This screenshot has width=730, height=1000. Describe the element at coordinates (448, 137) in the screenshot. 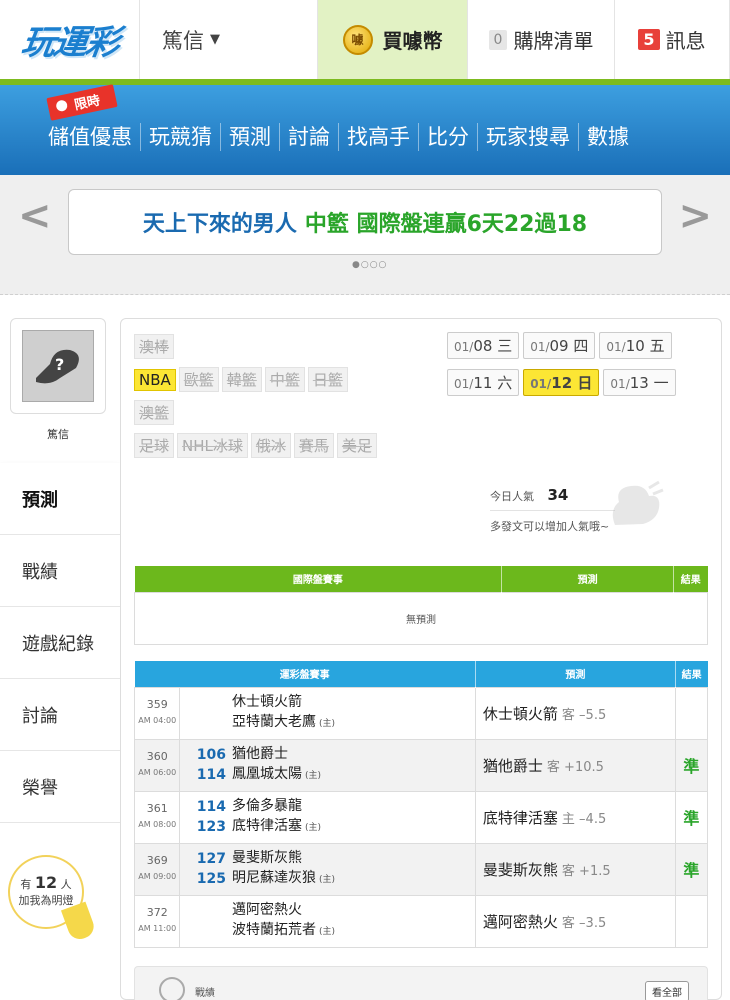

I see `nav-item-5: 比分` at that location.